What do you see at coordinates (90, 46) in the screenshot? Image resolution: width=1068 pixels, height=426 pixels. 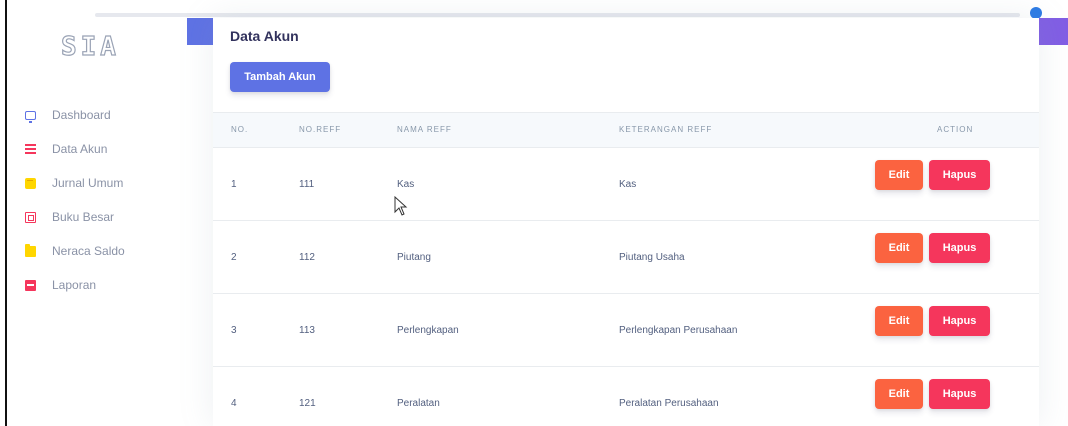 I see `app-logo: SIA` at bounding box center [90, 46].